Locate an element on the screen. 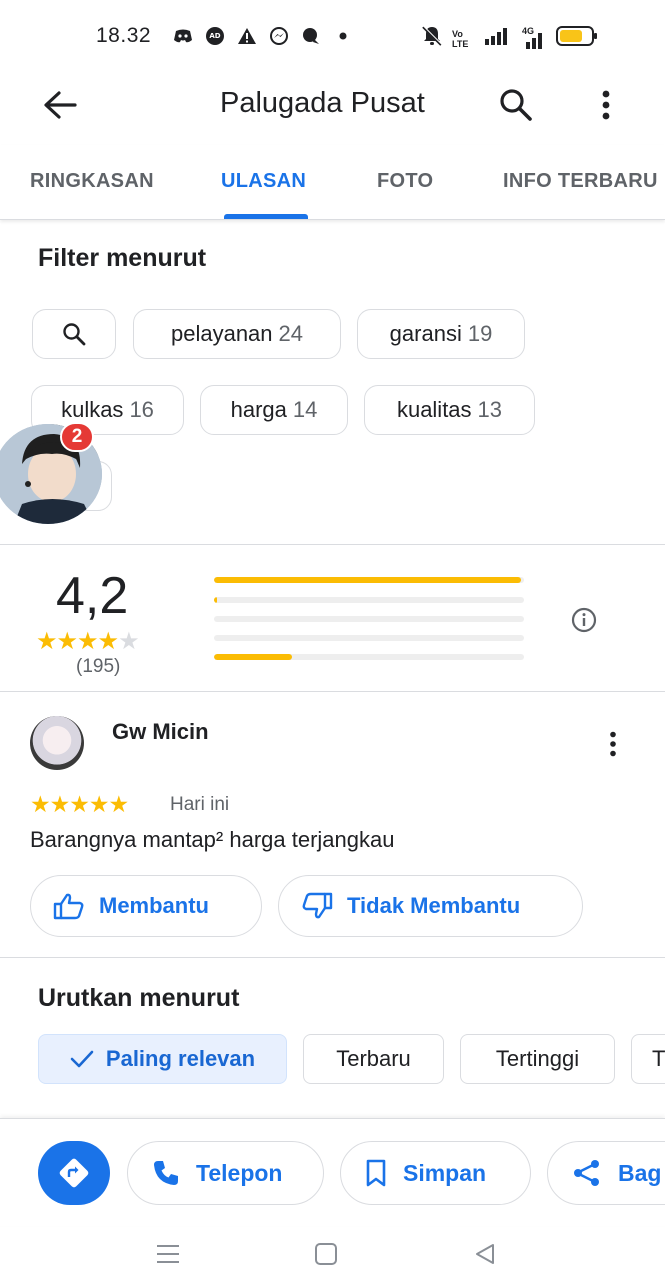  filter-search-chip is located at coordinates (74, 334).